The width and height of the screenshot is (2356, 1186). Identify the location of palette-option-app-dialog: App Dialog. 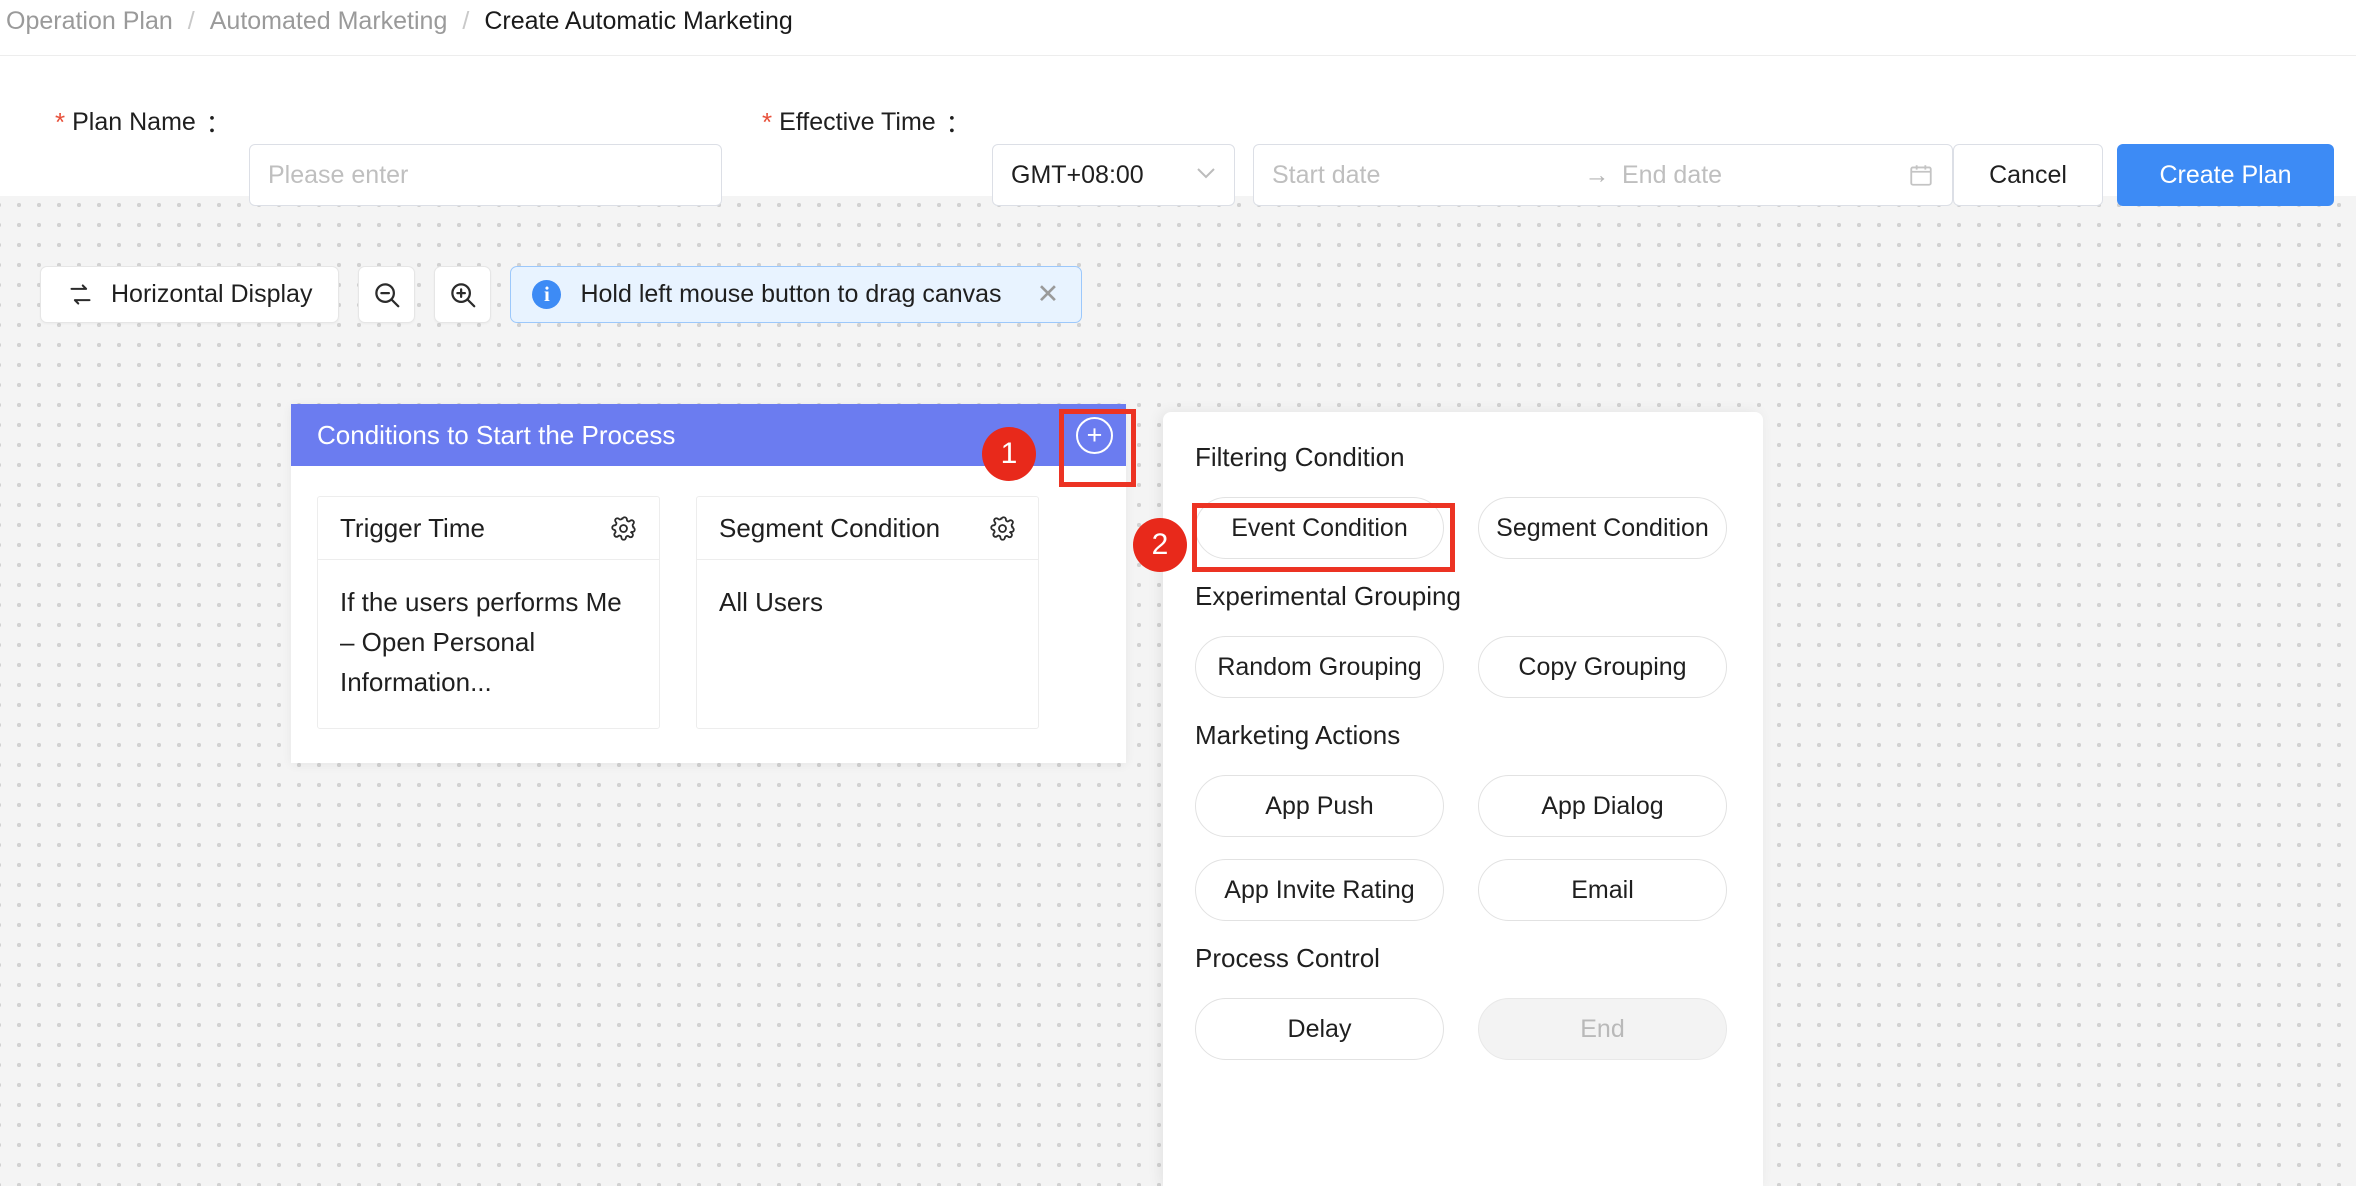
(1602, 806).